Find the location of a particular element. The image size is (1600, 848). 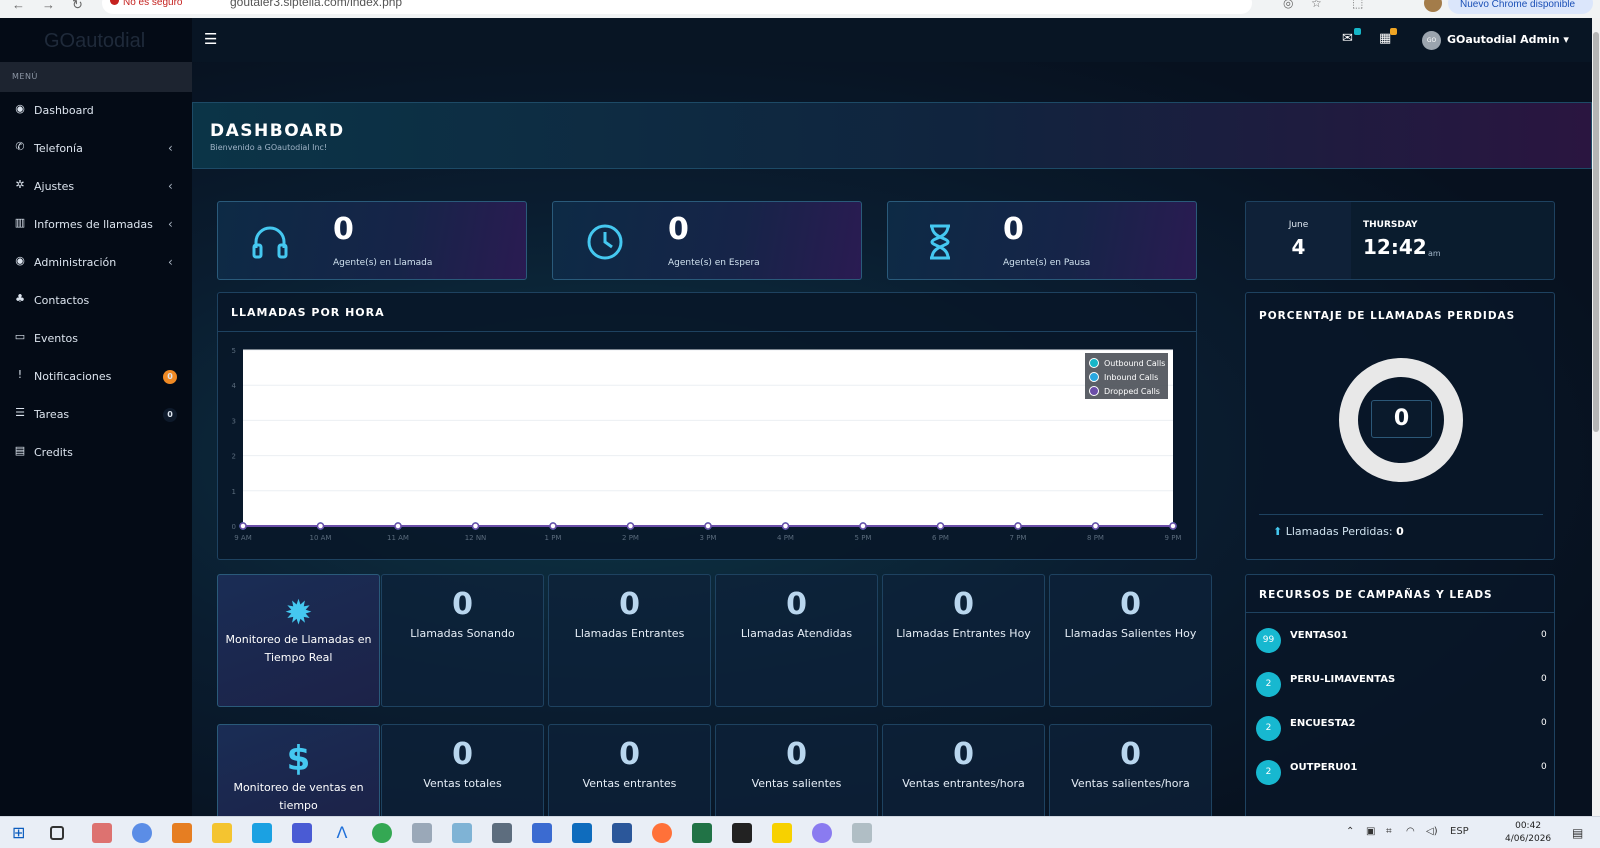

back-icon: ← is located at coordinates (18, 6).